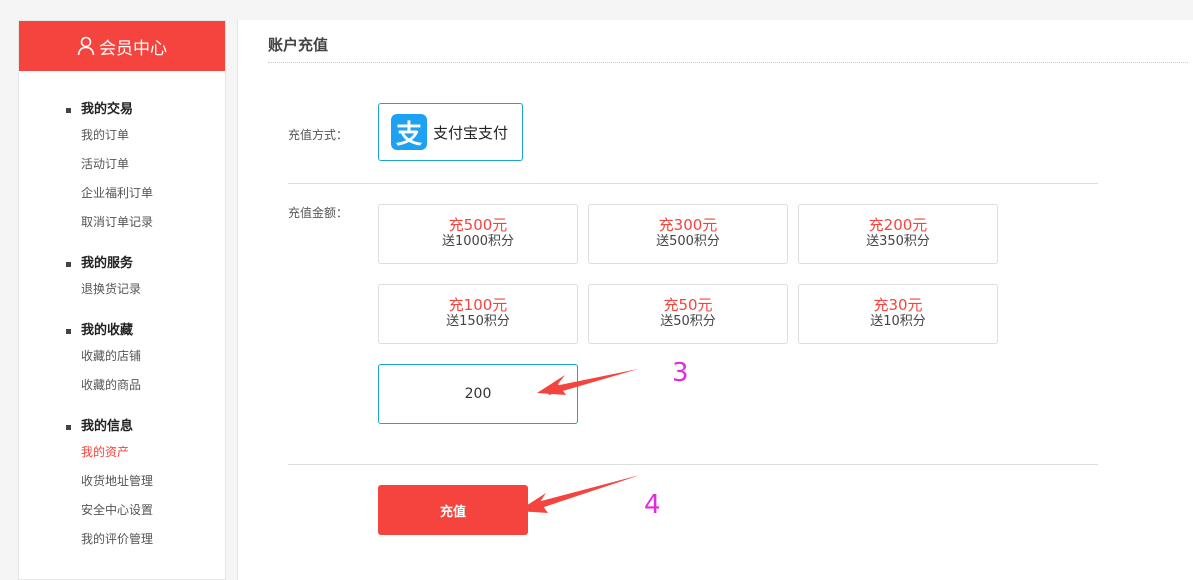 The height and width of the screenshot is (580, 1193). Describe the element at coordinates (728, 62) in the screenshot. I see `title-divider` at that location.